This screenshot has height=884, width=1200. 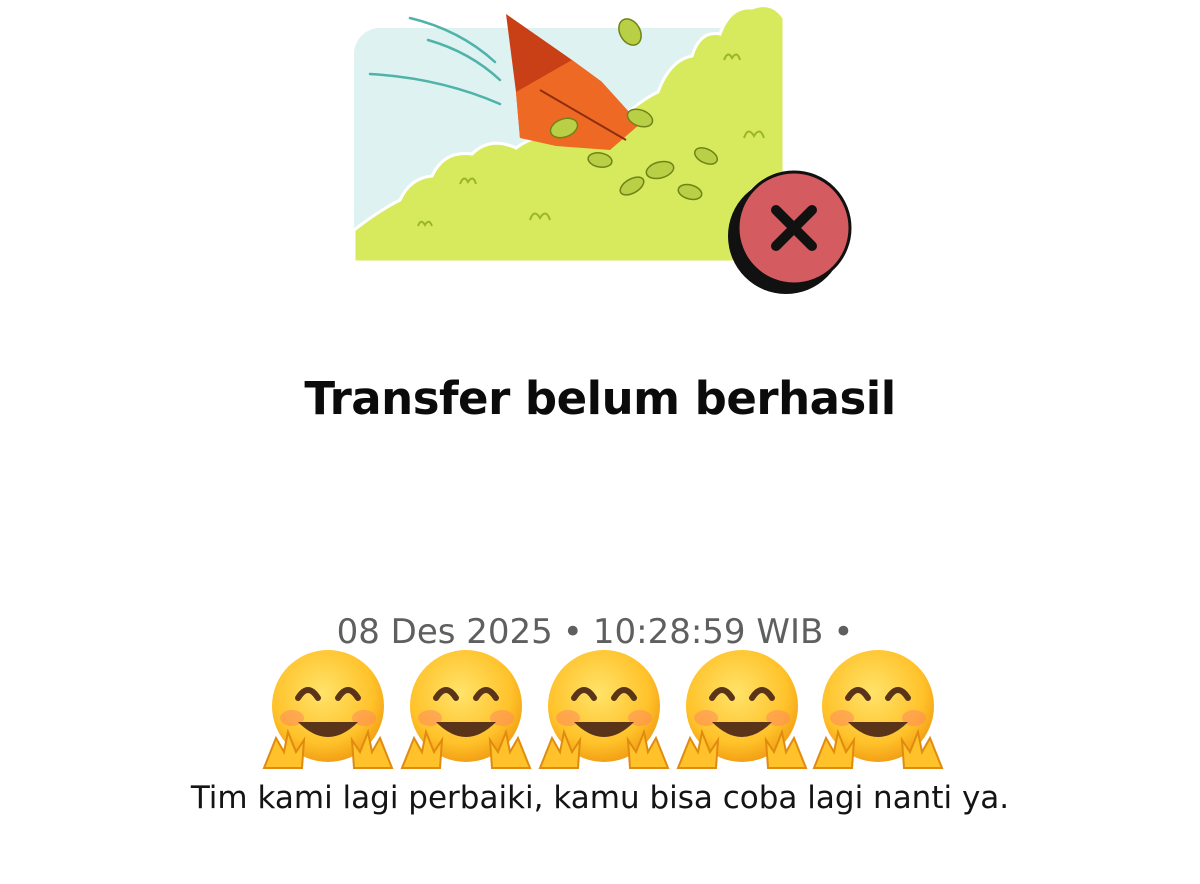 I want to click on hugging-face-row, so click(x=603, y=718).